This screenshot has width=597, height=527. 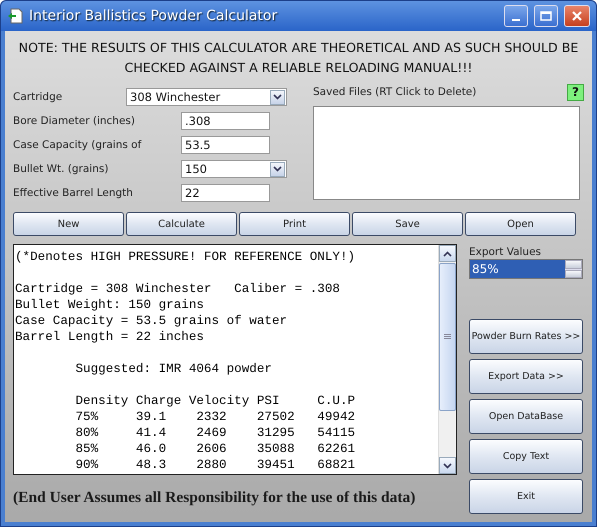 What do you see at coordinates (215, 433) in the screenshot?
I see `result-line: 80% 41.4 2469 31295 54115` at bounding box center [215, 433].